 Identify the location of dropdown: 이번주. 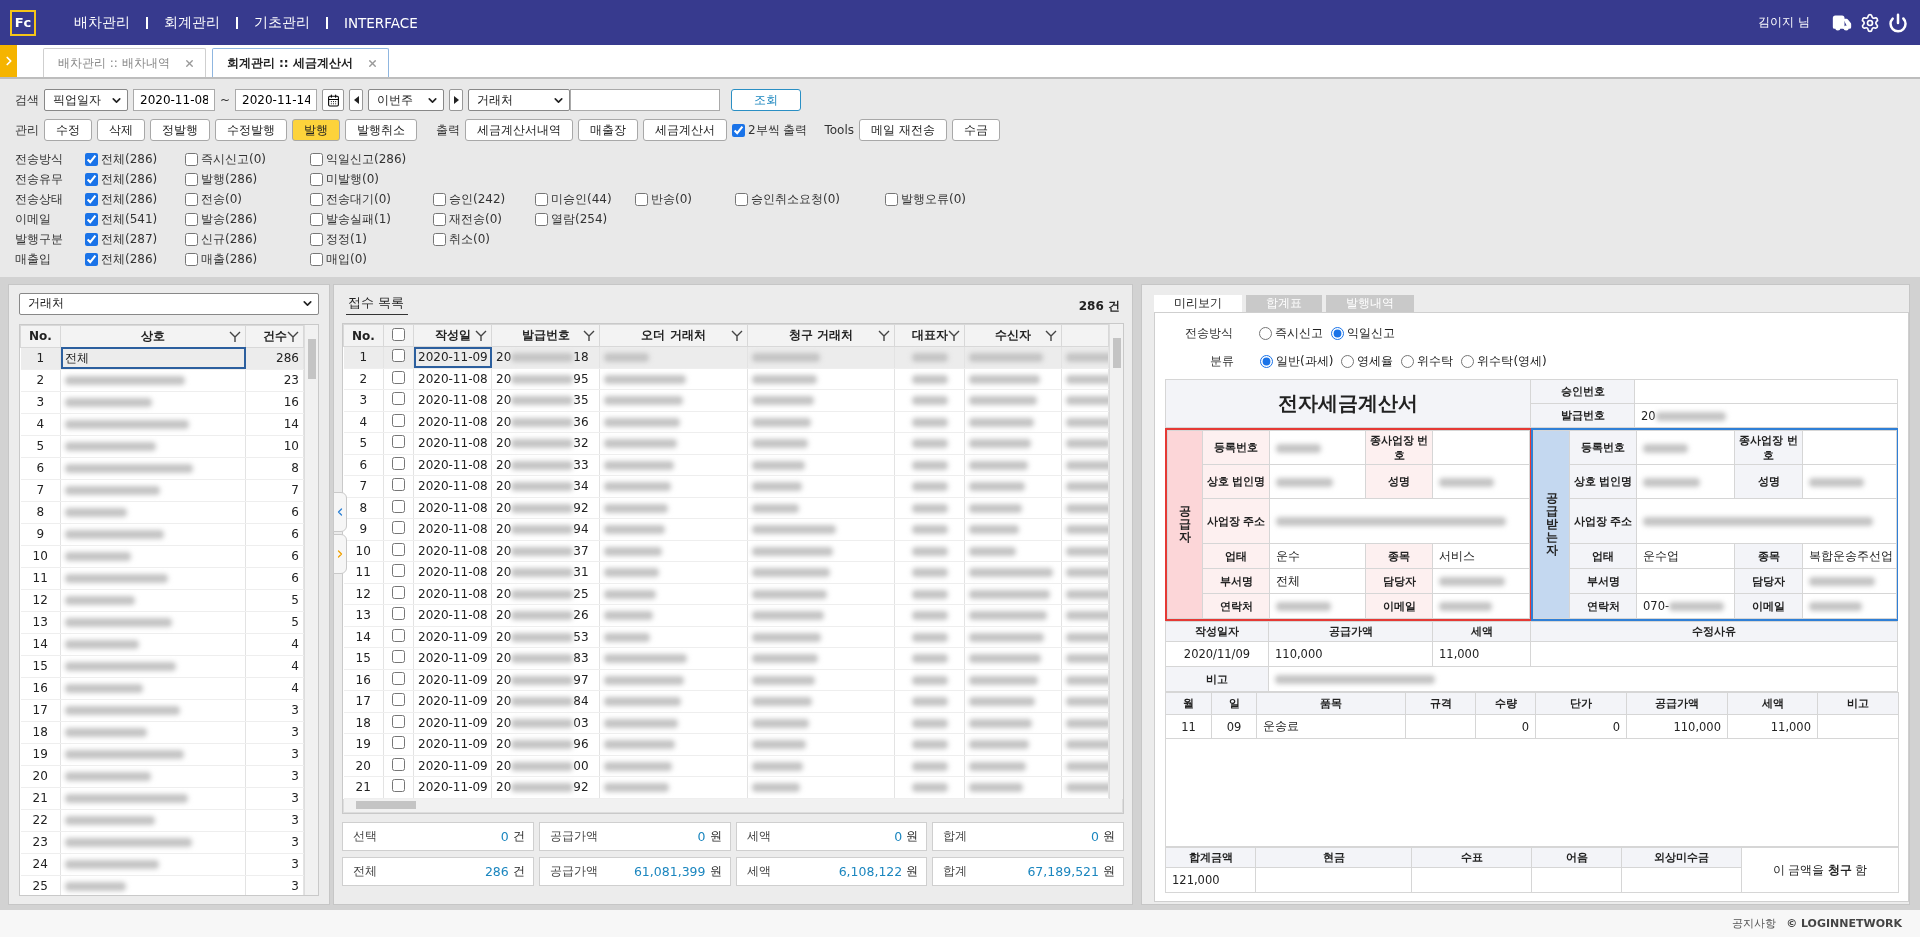
(406, 100).